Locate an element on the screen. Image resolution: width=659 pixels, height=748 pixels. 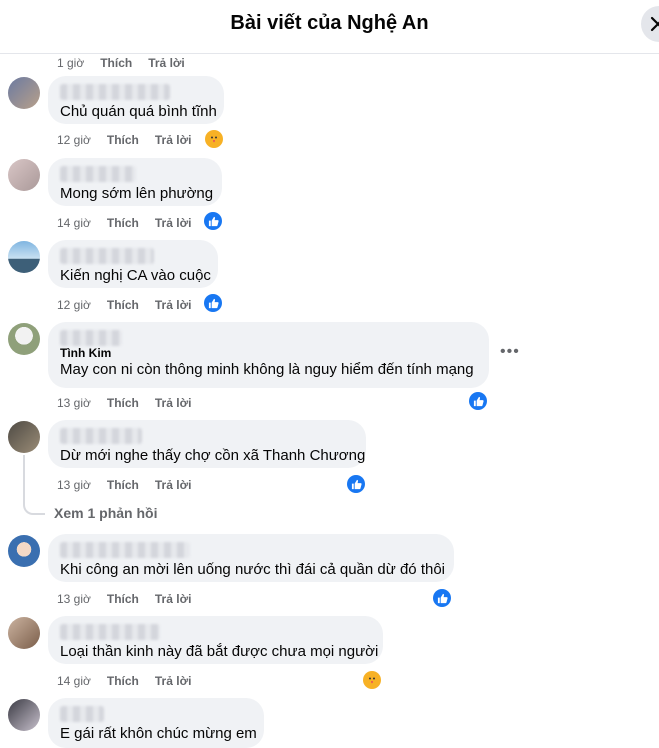
comment-bubble: Chủ quán quá bình tĩnh is located at coordinates (136, 100).